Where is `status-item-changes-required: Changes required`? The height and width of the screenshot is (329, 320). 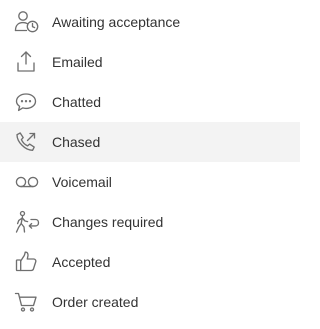 status-item-changes-required: Changes required is located at coordinates (150, 222).